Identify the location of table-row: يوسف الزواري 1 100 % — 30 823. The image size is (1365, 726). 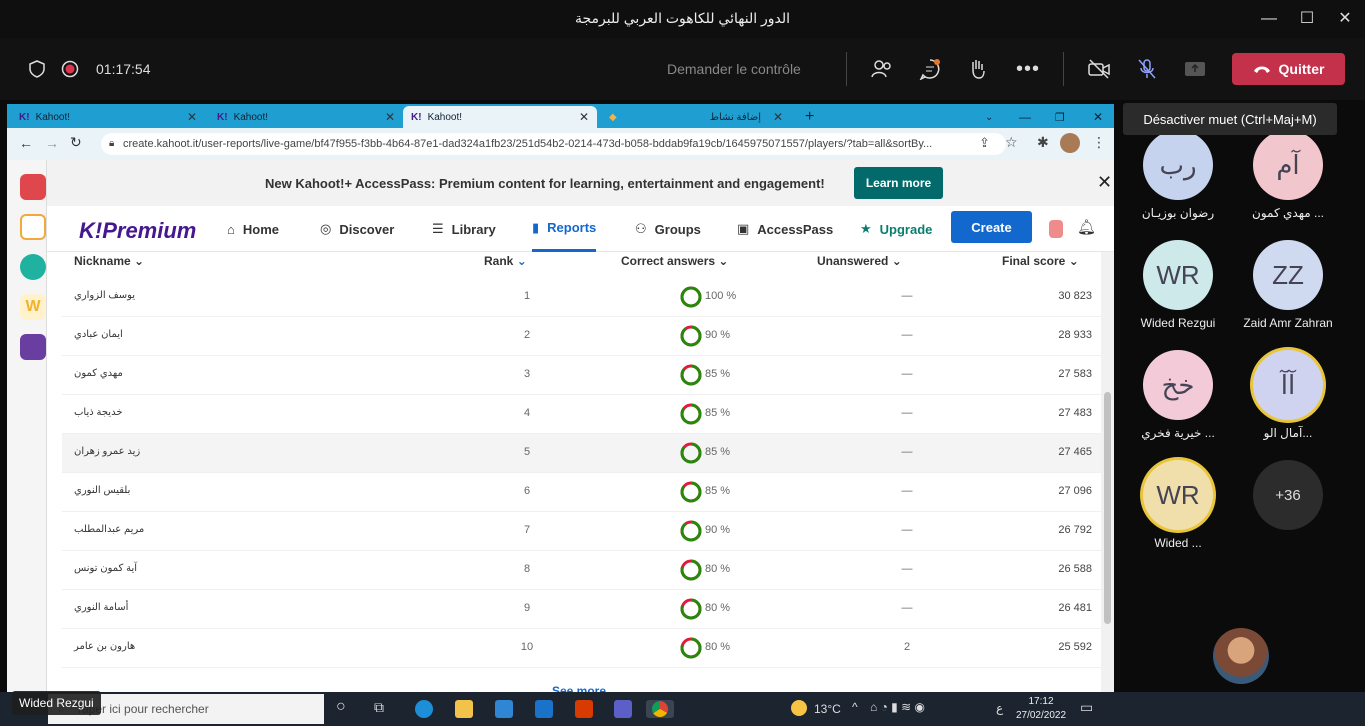
(582, 297).